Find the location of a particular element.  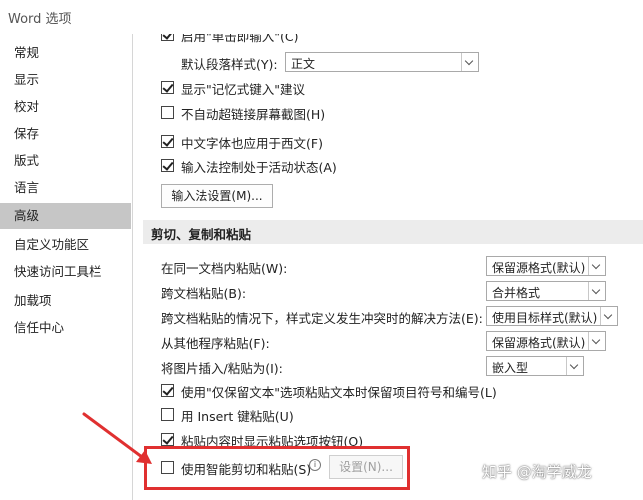

watermark: 知乎 @淘学威龙 is located at coordinates (537, 472).